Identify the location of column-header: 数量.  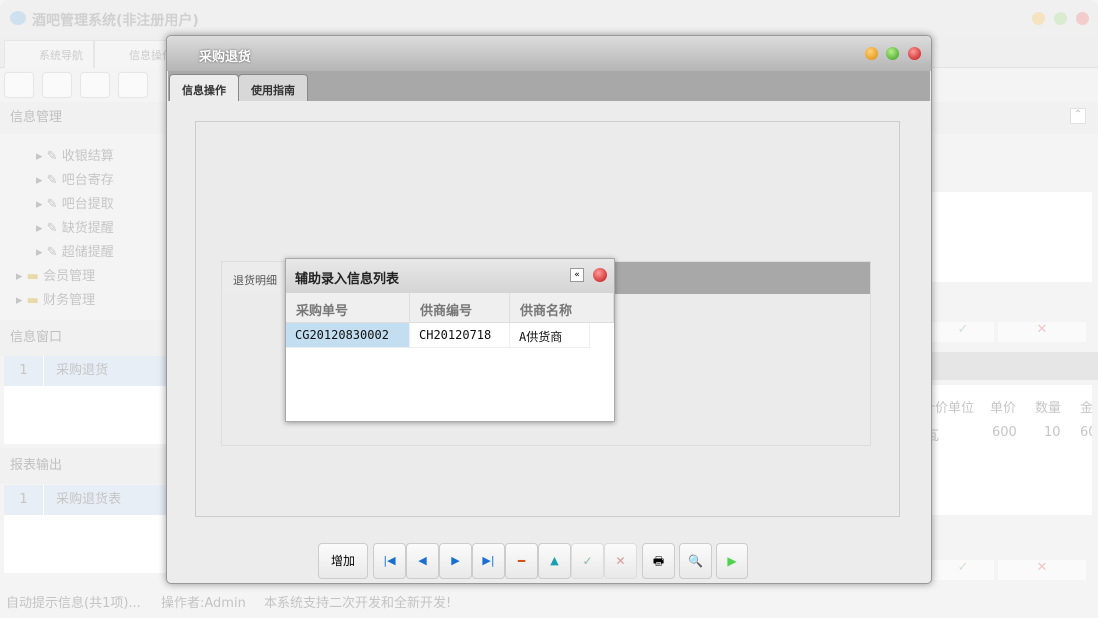
(1048, 408).